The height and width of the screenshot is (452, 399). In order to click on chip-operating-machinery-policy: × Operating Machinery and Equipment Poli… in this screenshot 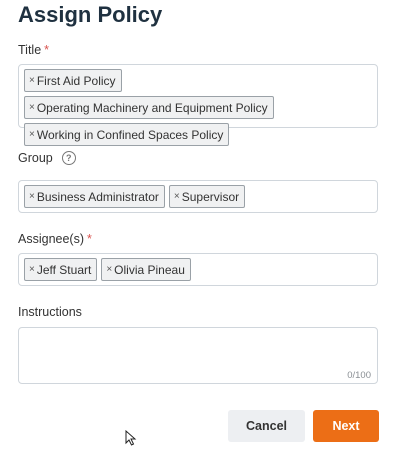, I will do `click(149, 107)`.